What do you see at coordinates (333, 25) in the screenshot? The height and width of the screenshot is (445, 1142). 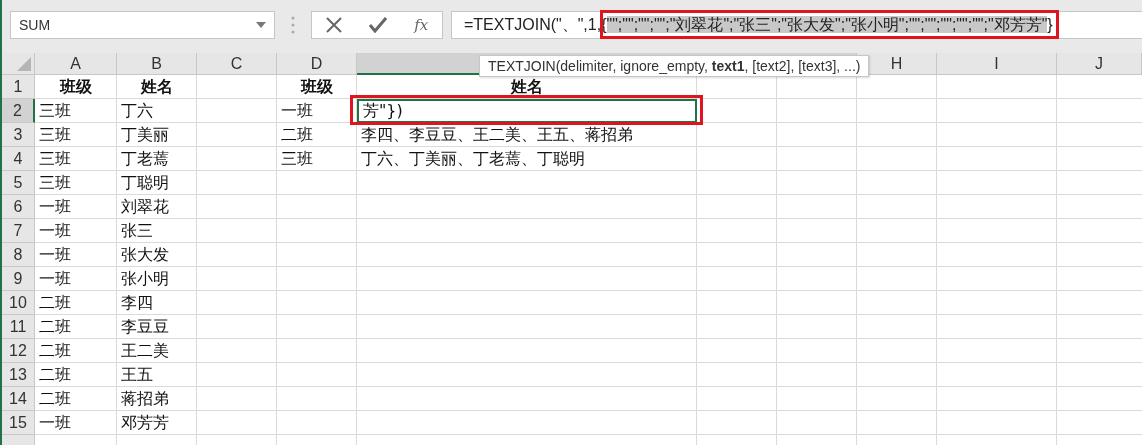 I see `cancel-icon` at bounding box center [333, 25].